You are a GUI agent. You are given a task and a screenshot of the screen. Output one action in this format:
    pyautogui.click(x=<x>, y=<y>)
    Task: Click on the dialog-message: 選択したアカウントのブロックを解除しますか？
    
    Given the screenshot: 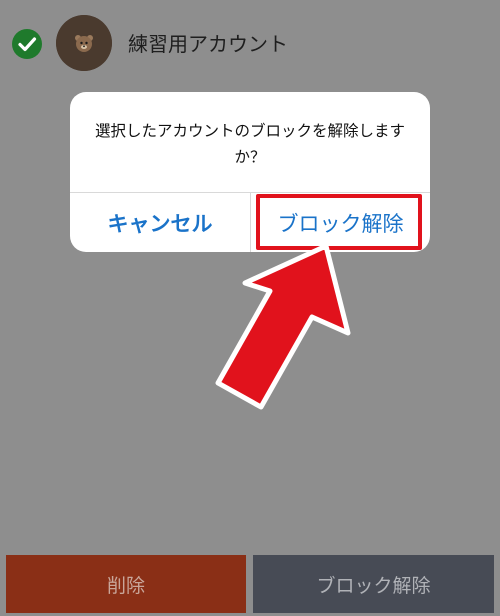 What is the action you would take?
    pyautogui.click(x=249, y=144)
    